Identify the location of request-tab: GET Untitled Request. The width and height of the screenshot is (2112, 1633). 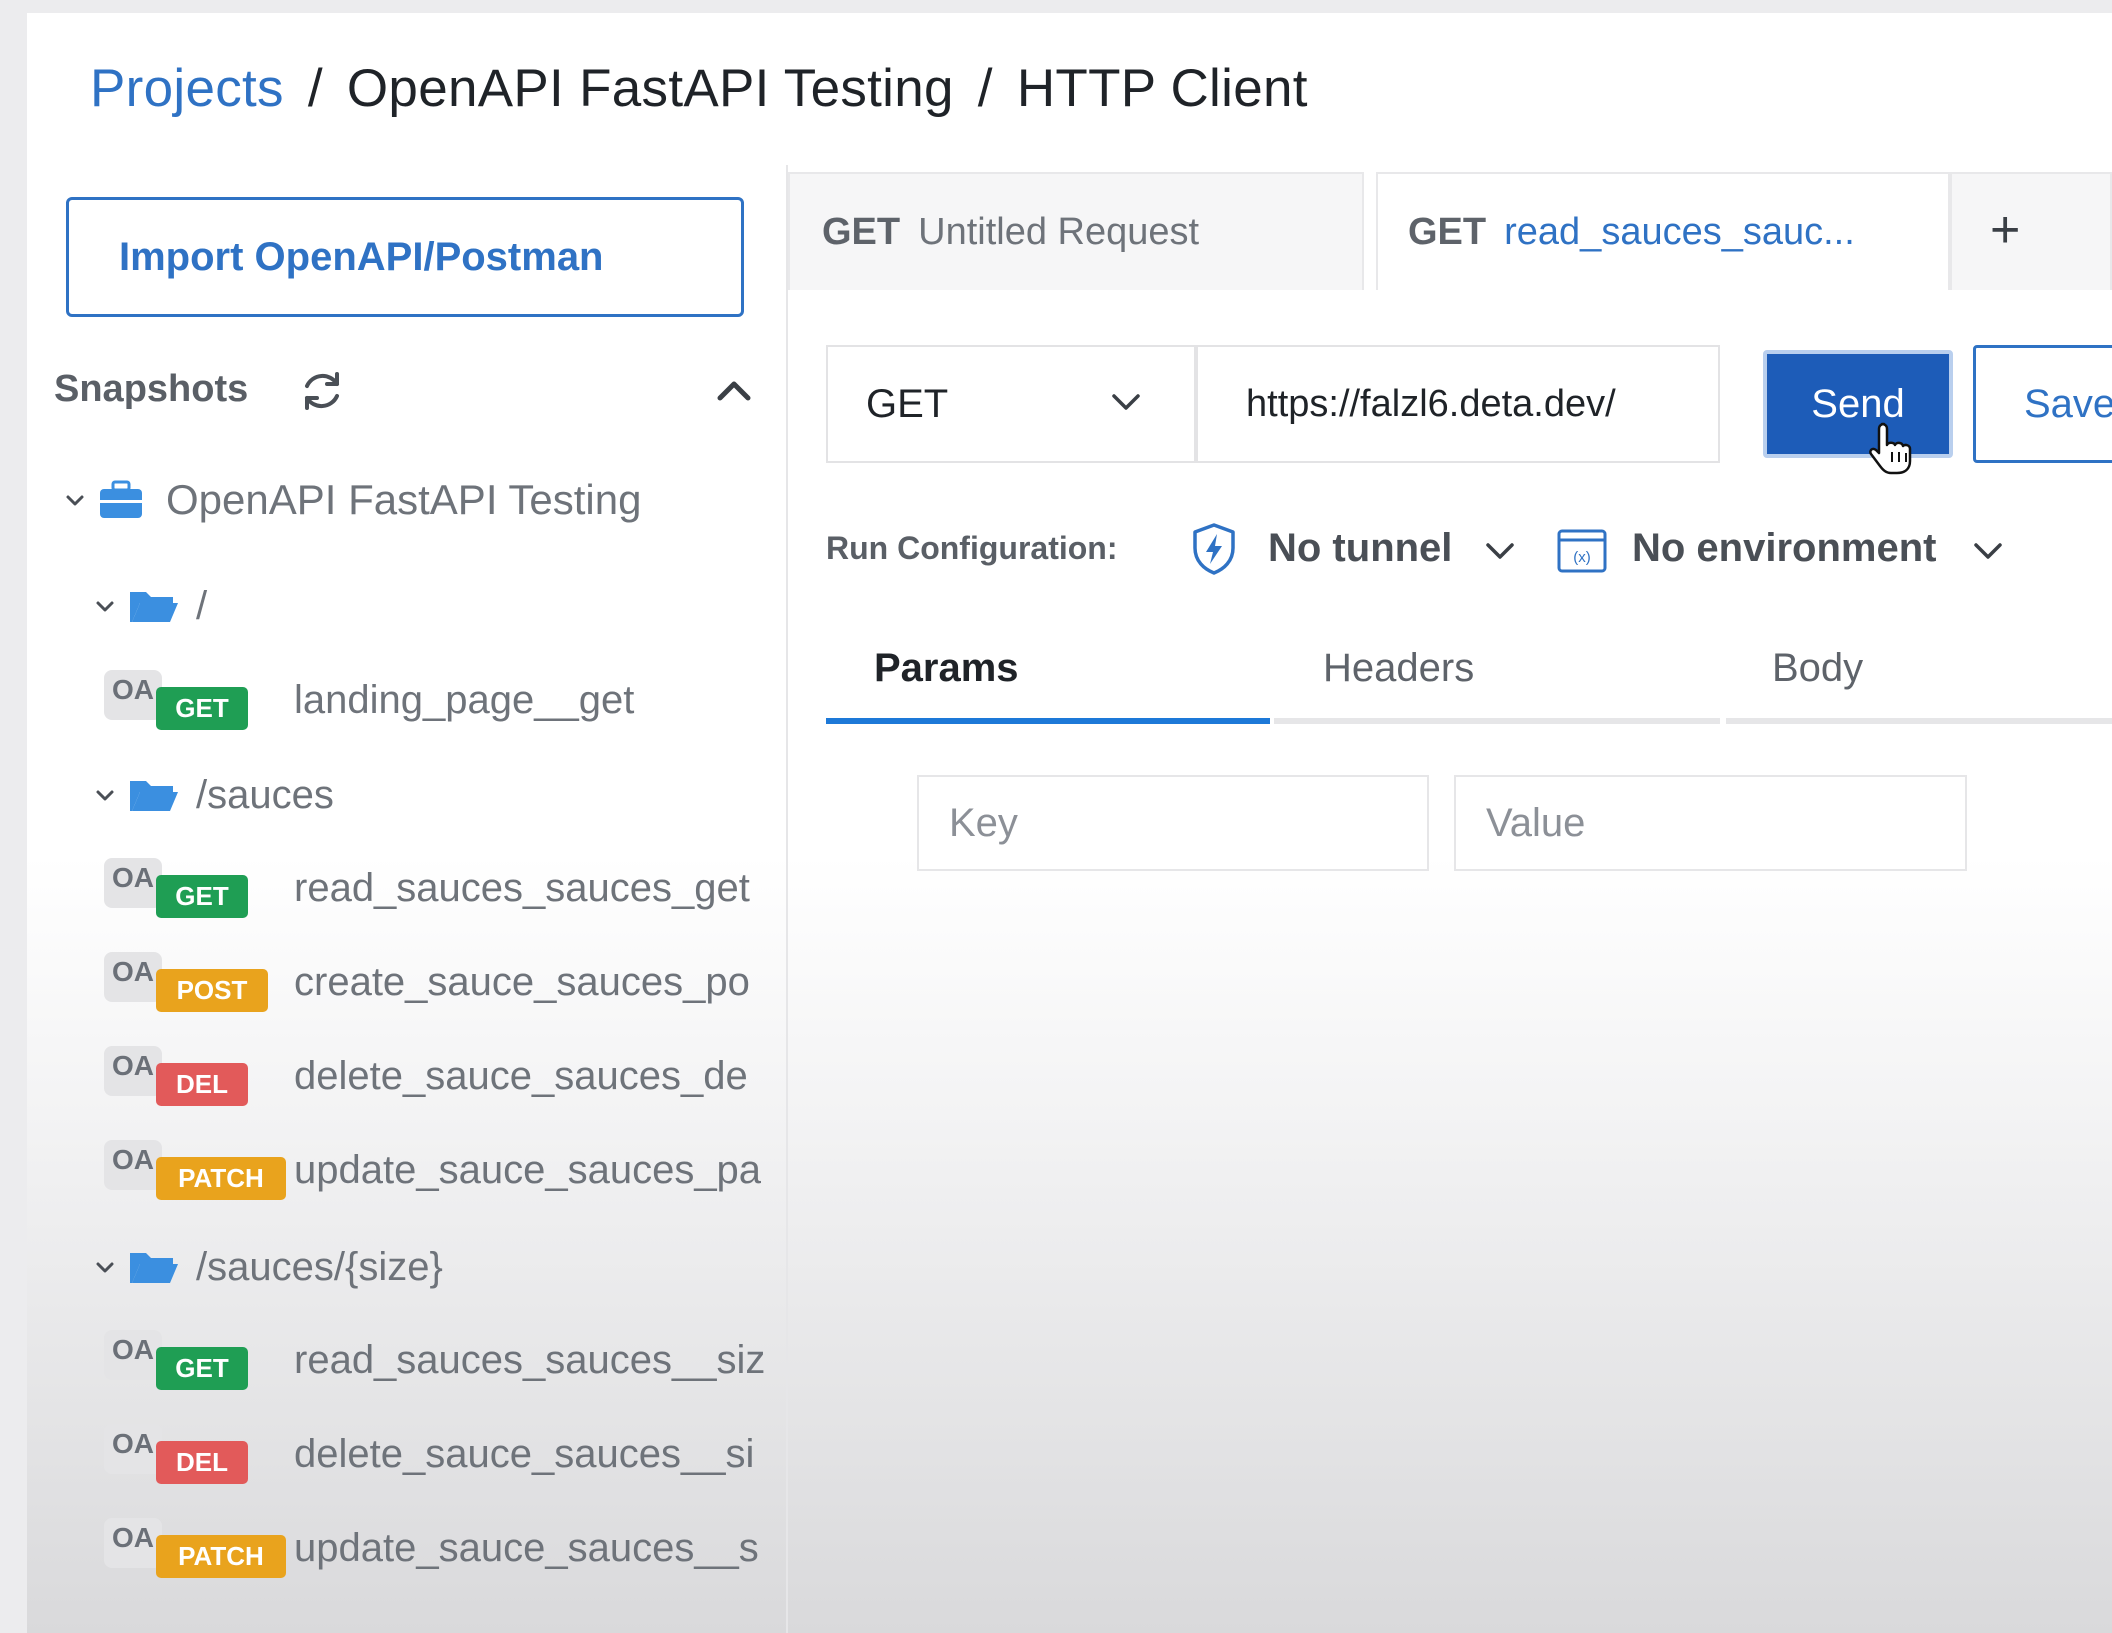
(1076, 231).